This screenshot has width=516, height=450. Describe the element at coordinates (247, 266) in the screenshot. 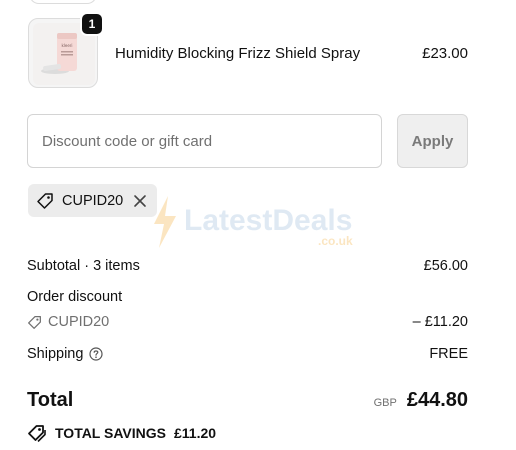

I see `subtotal-row: Subtotal · 3 items £56.00` at that location.